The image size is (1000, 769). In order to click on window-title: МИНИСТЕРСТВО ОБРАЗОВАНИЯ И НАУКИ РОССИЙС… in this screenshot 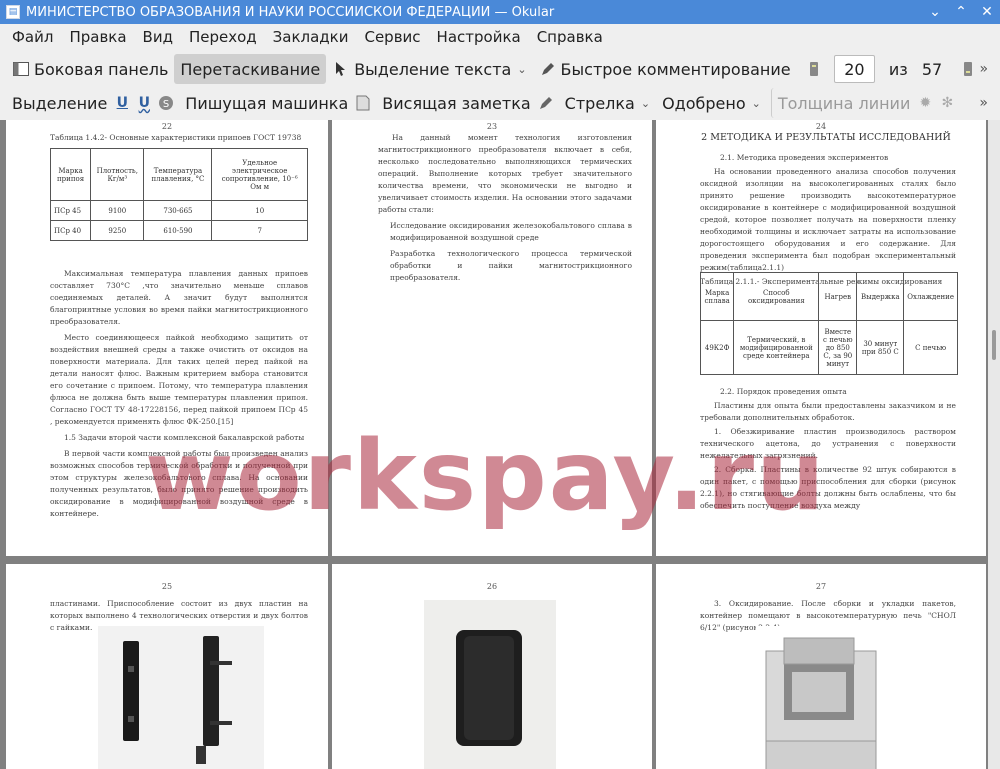, I will do `click(290, 12)`.